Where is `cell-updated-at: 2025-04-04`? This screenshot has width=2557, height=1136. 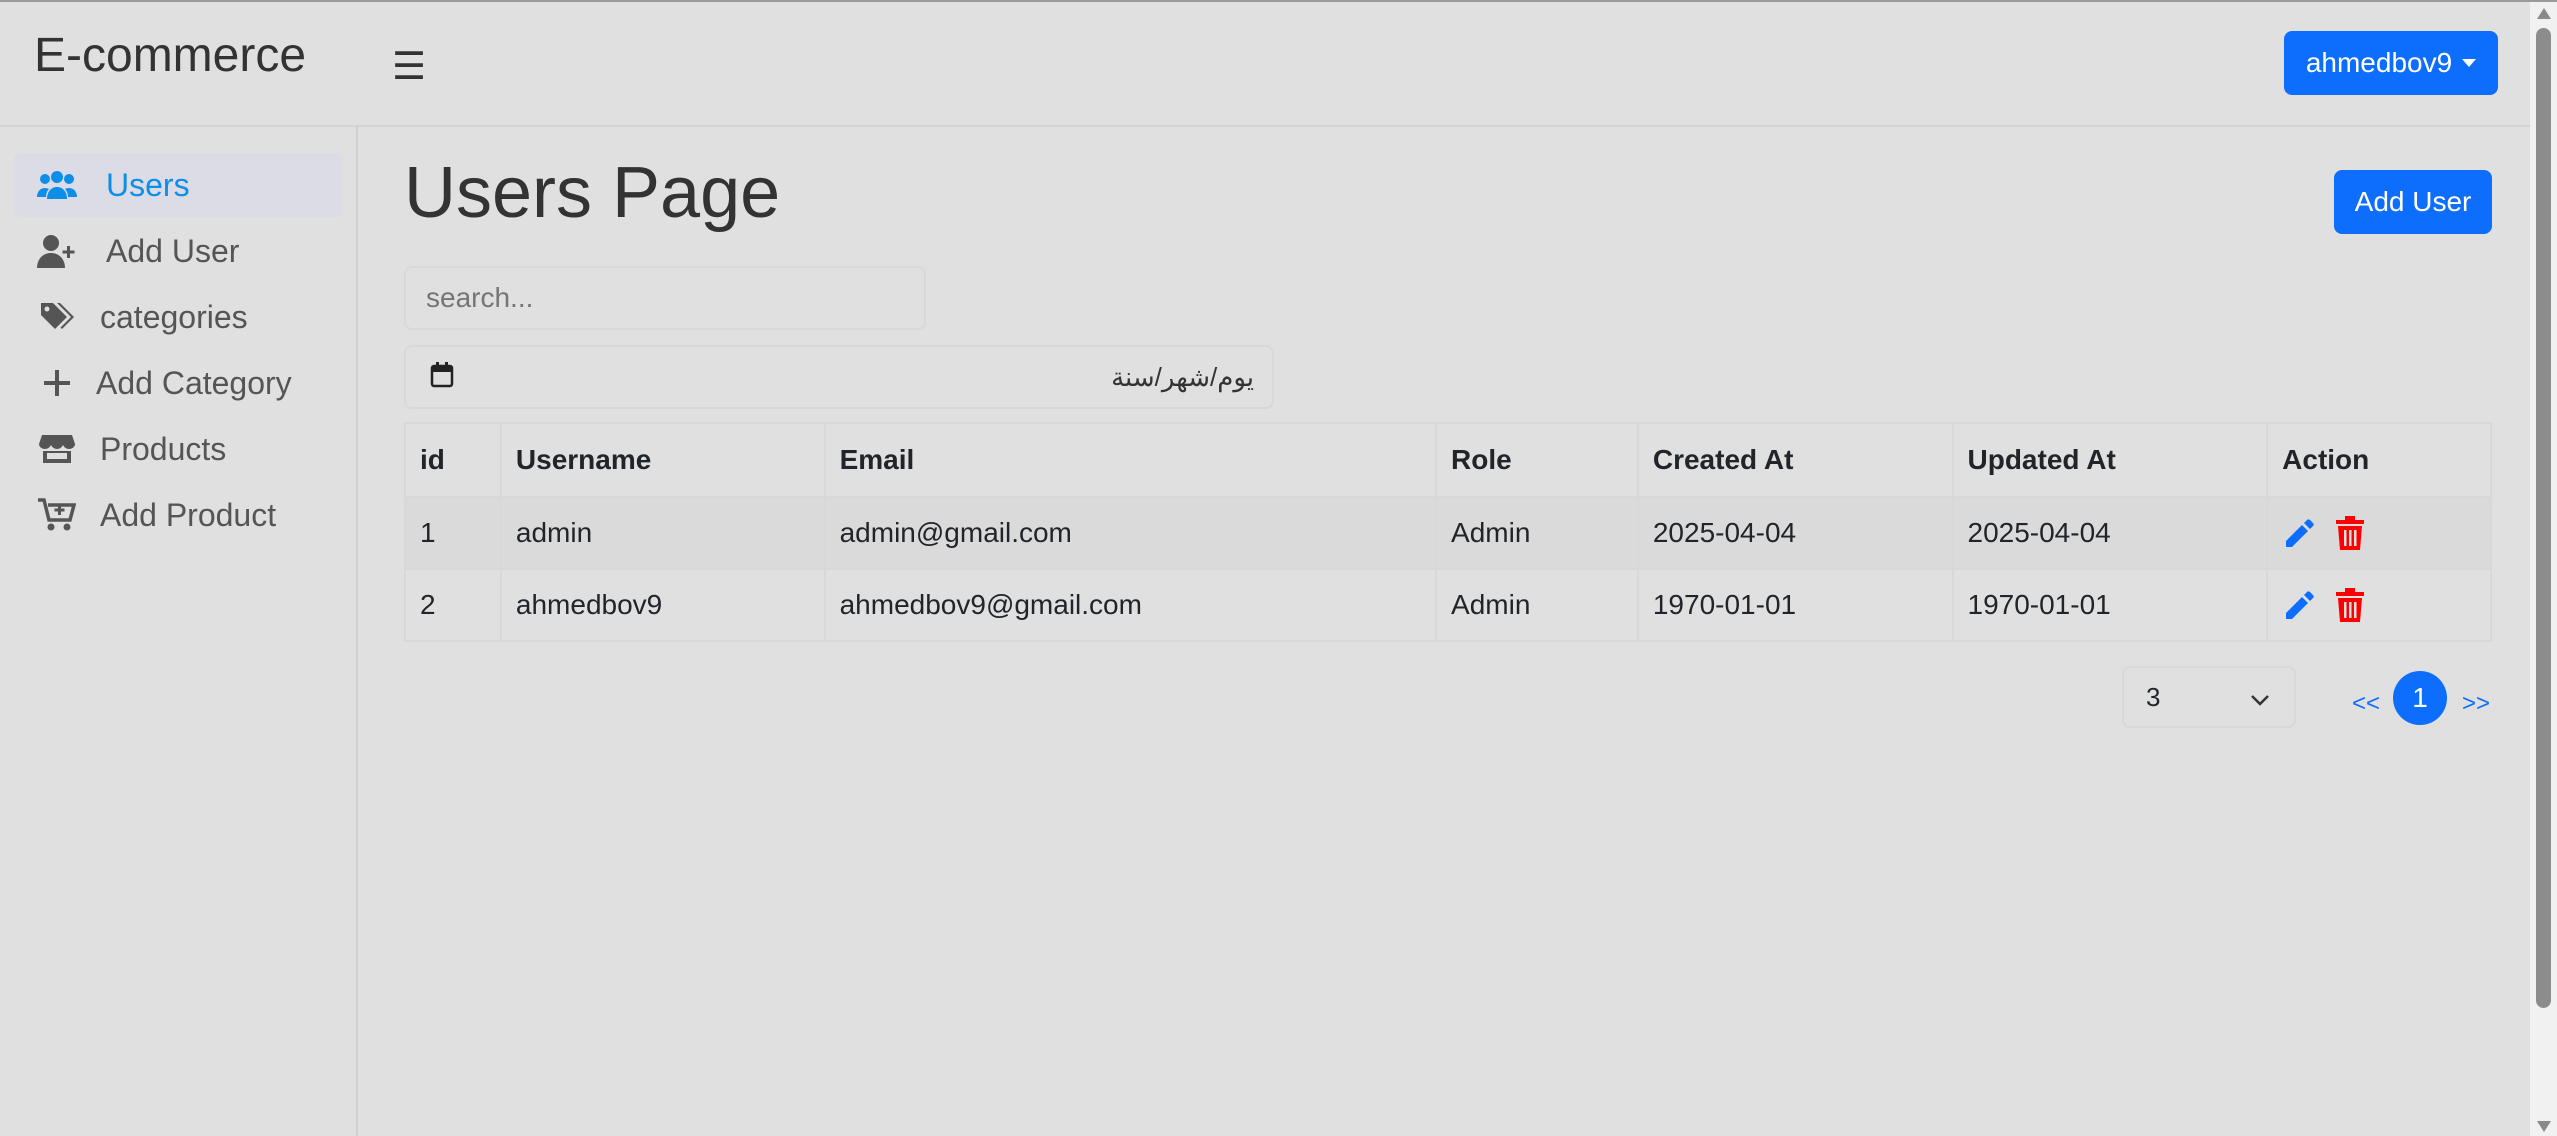
cell-updated-at: 2025-04-04 is located at coordinates (2110, 533).